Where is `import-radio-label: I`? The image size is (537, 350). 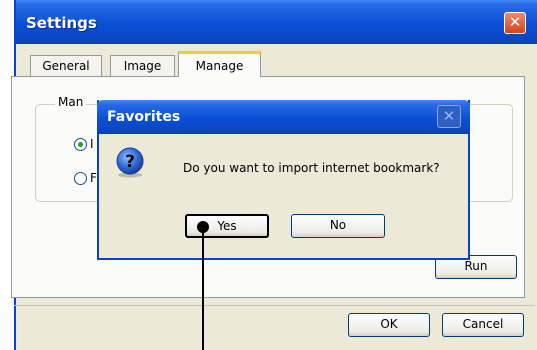
import-radio-label: I is located at coordinates (92, 144).